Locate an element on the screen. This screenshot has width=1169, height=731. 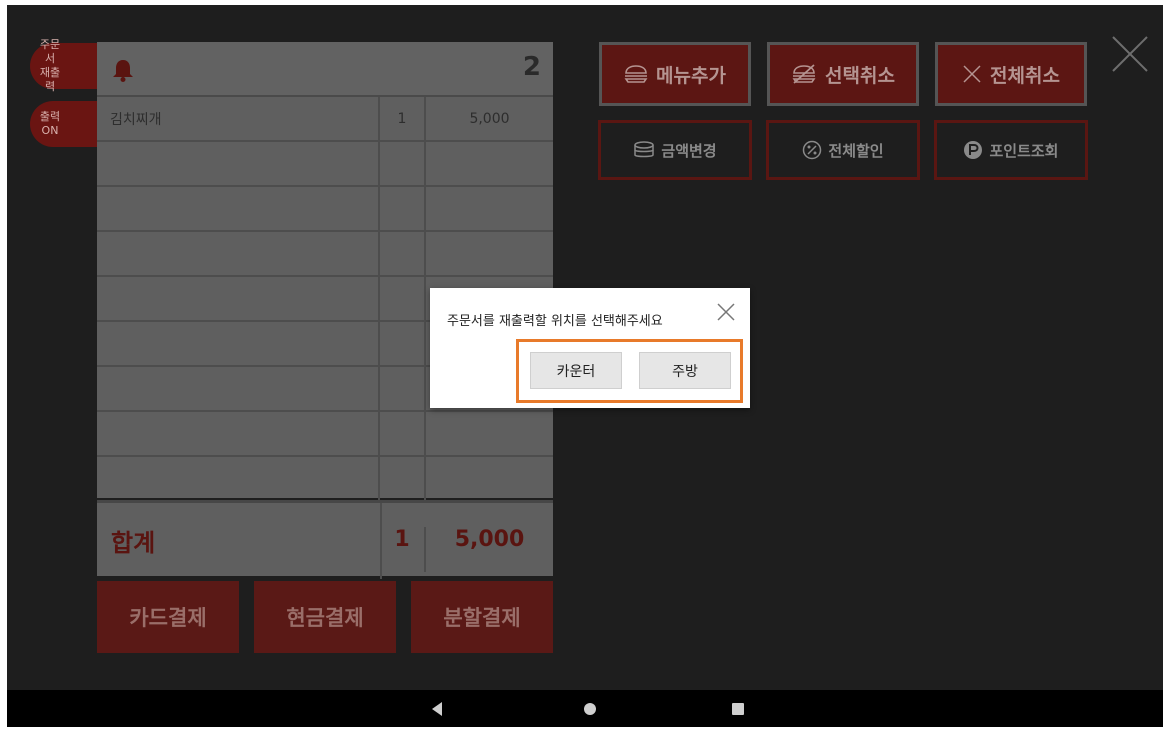
total-sum: 5,000 is located at coordinates (489, 539).